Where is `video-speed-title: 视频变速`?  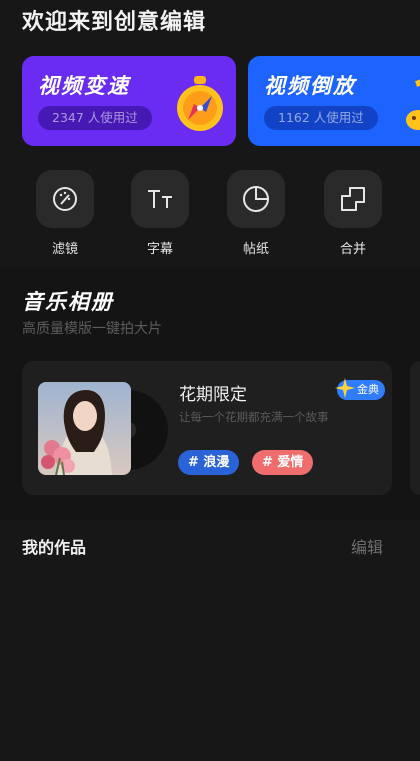
video-speed-title: 视频变速 is located at coordinates (84, 86).